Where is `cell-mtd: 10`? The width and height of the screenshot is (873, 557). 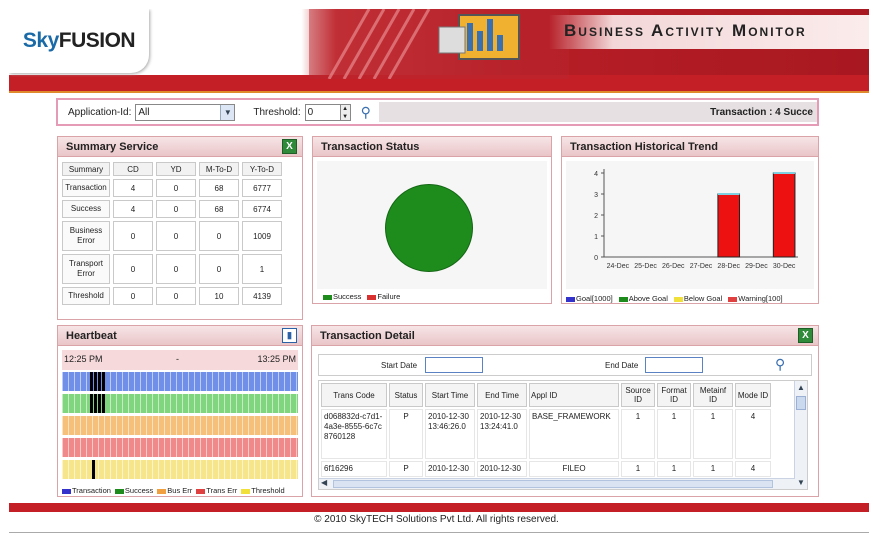
cell-mtd: 10 is located at coordinates (219, 296).